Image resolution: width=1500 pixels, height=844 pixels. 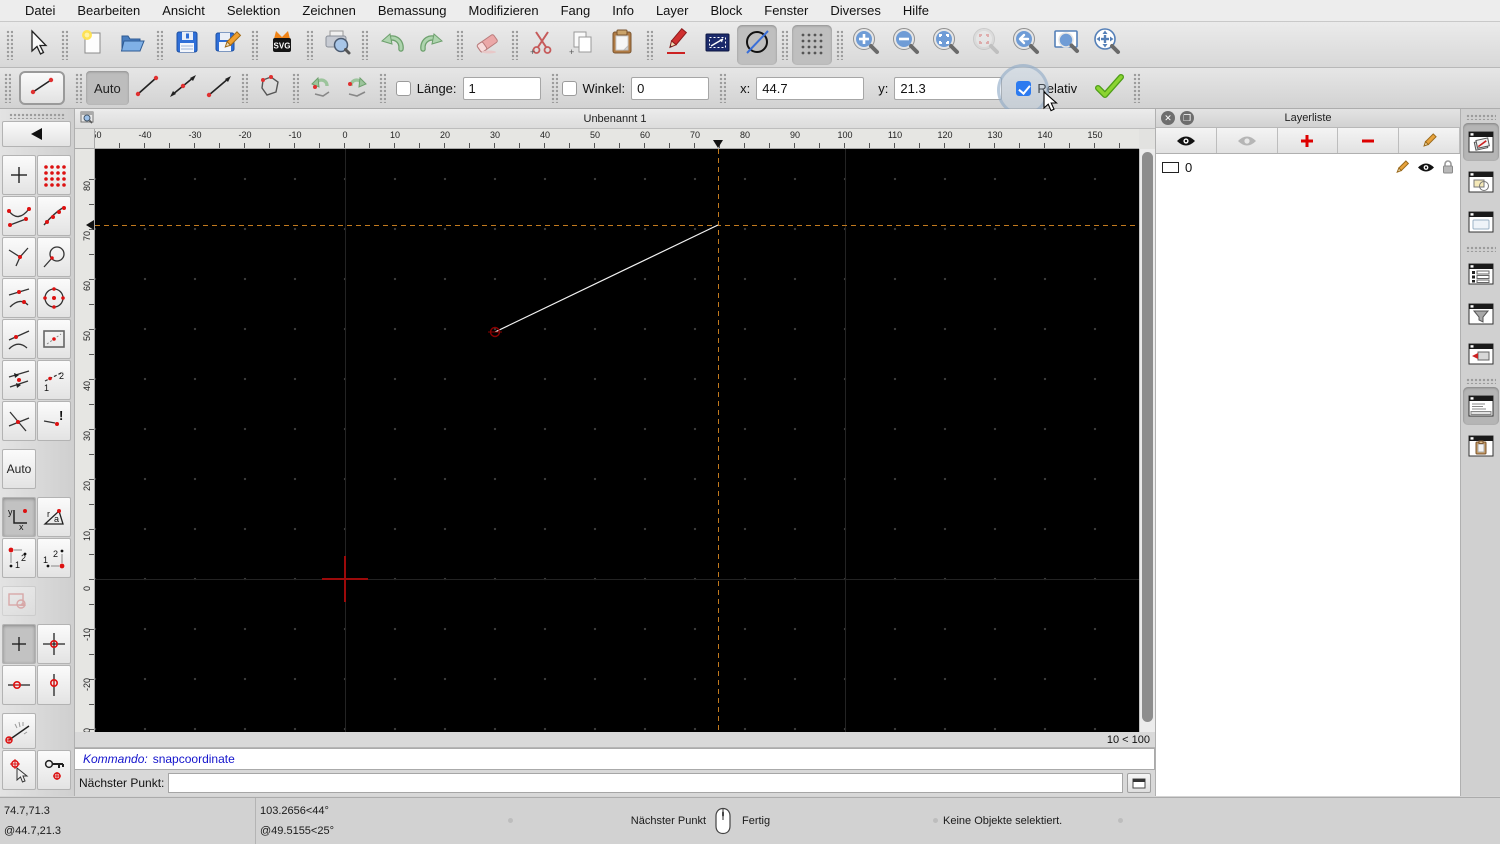 I want to click on hide-all-layers-button, so click(x=1247, y=140).